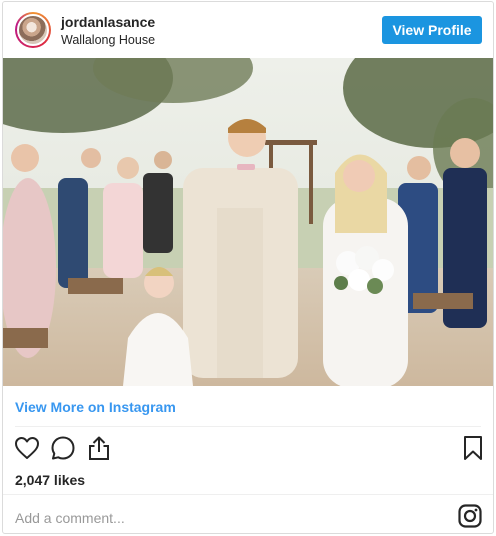 This screenshot has width=496, height=536. Describe the element at coordinates (473, 448) in the screenshot. I see `bookmark-icon` at that location.